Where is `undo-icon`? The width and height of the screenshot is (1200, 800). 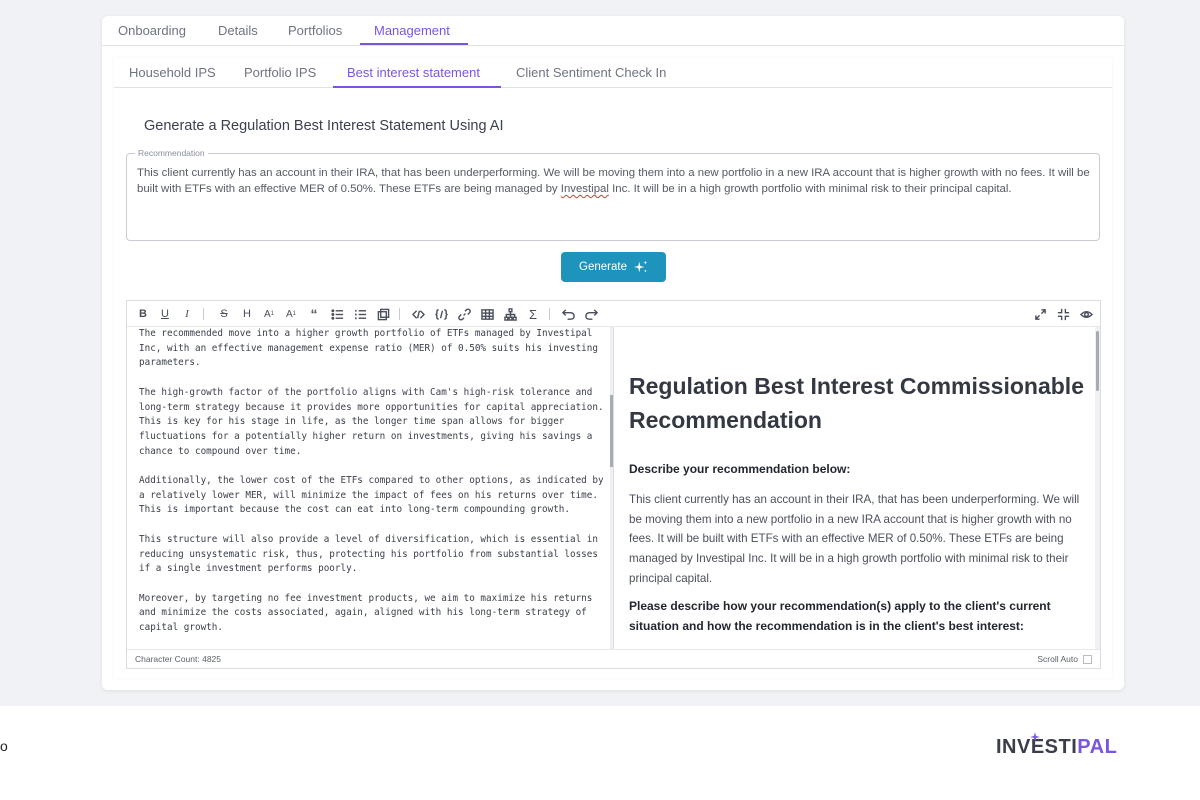
undo-icon is located at coordinates (568, 314).